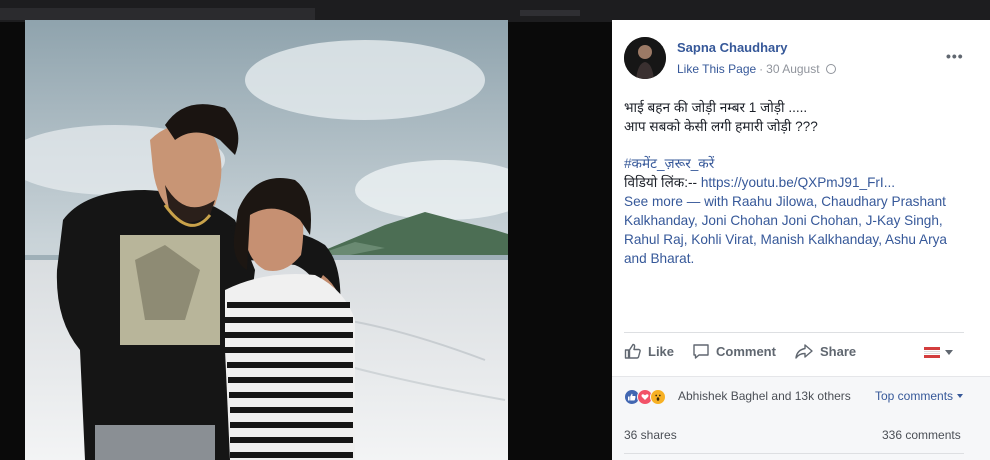  What do you see at coordinates (632, 351) in the screenshot?
I see `thumbs-up-icon` at bounding box center [632, 351].